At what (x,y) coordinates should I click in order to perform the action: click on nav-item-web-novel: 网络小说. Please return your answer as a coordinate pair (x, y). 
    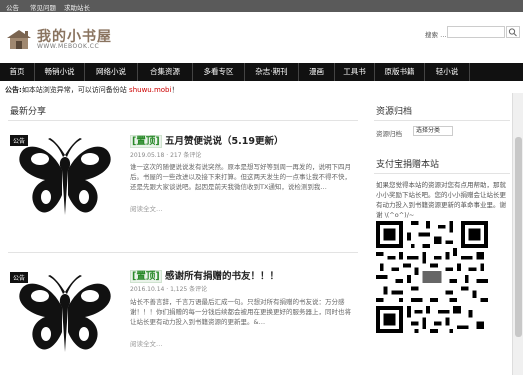
    Looking at the image, I should click on (111, 72).